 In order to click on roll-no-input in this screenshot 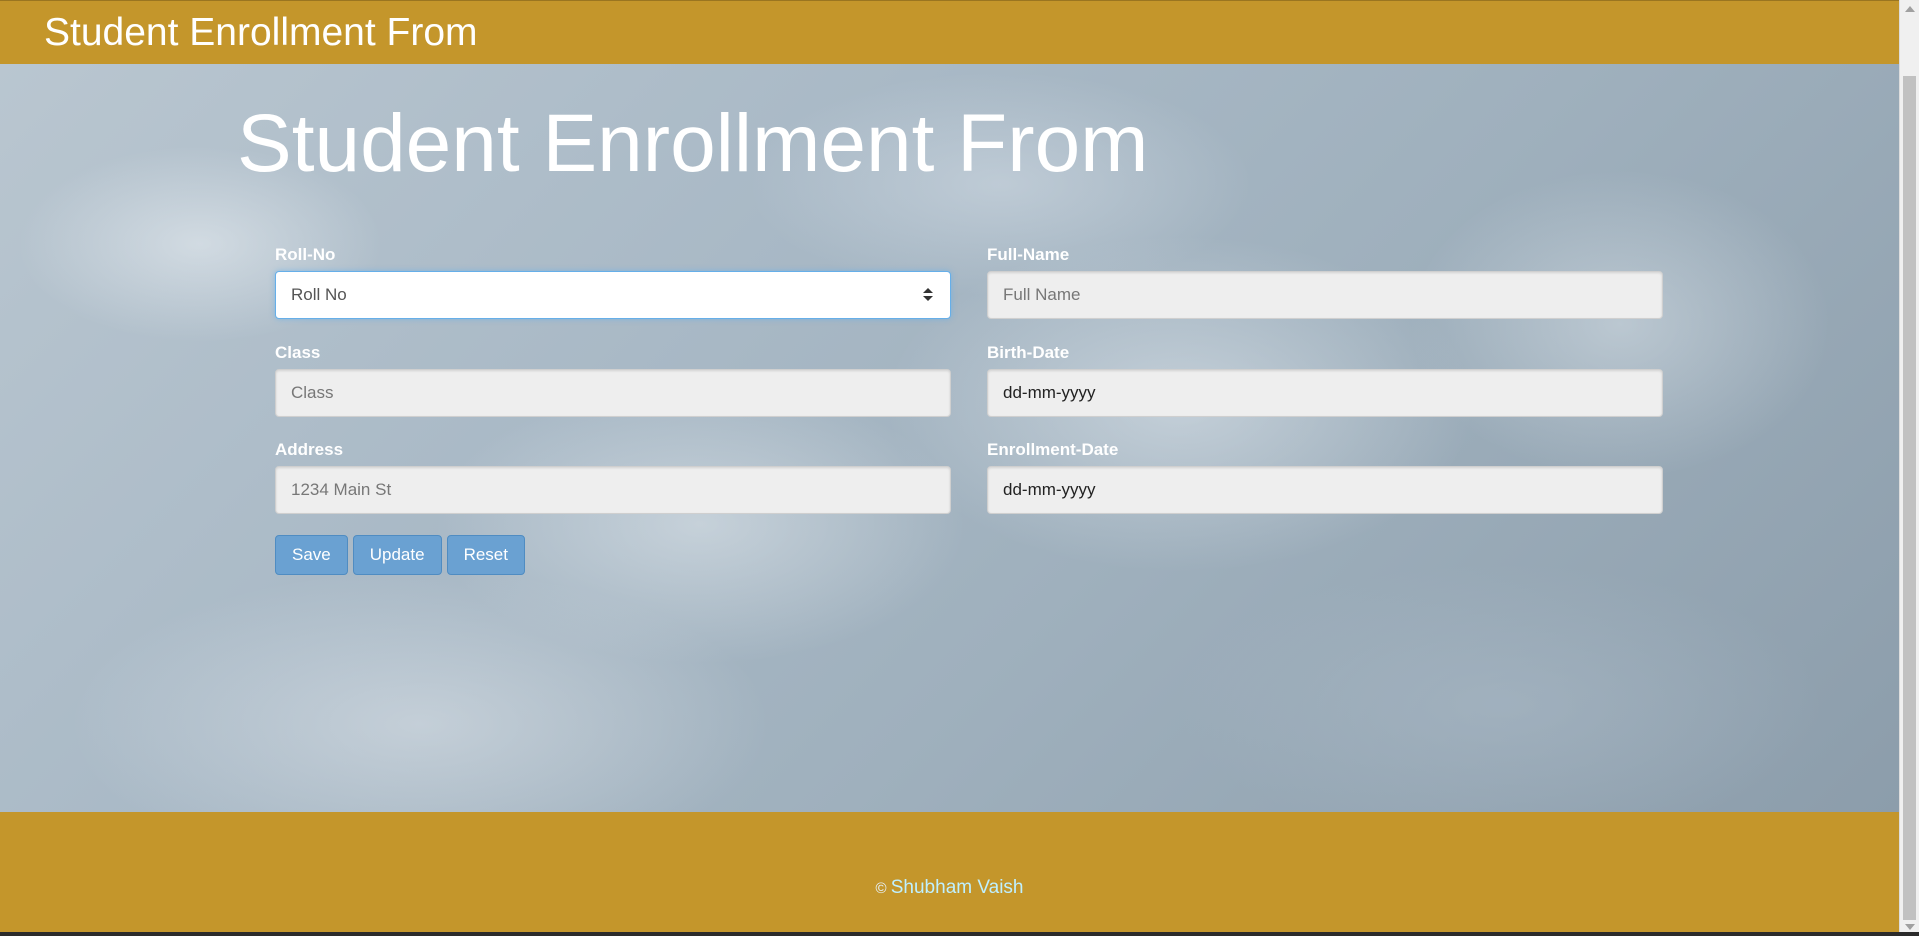, I will do `click(613, 295)`.